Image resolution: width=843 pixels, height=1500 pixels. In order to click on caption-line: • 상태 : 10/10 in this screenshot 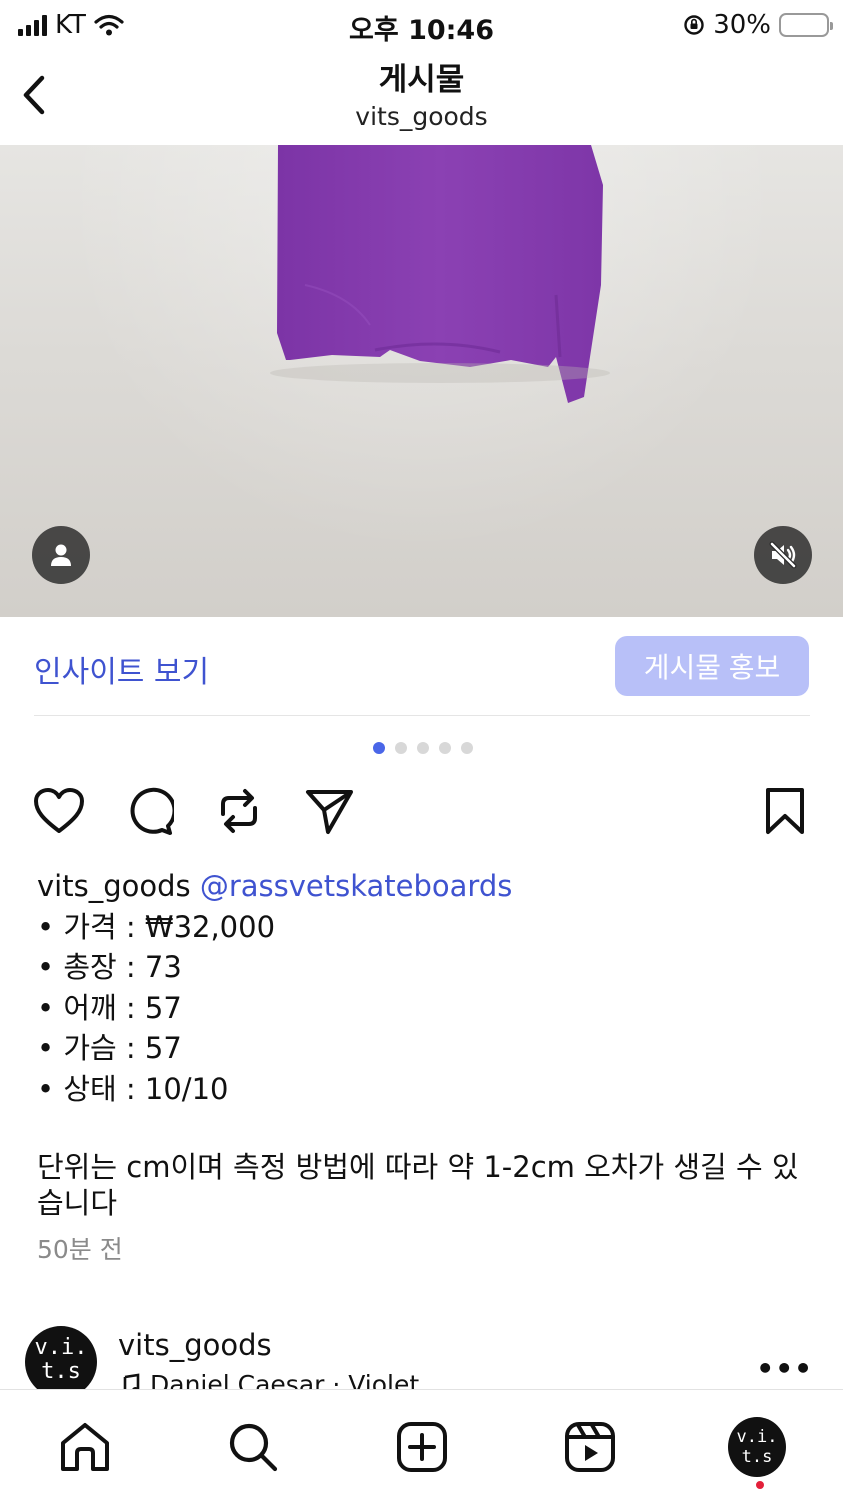, I will do `click(133, 1088)`.